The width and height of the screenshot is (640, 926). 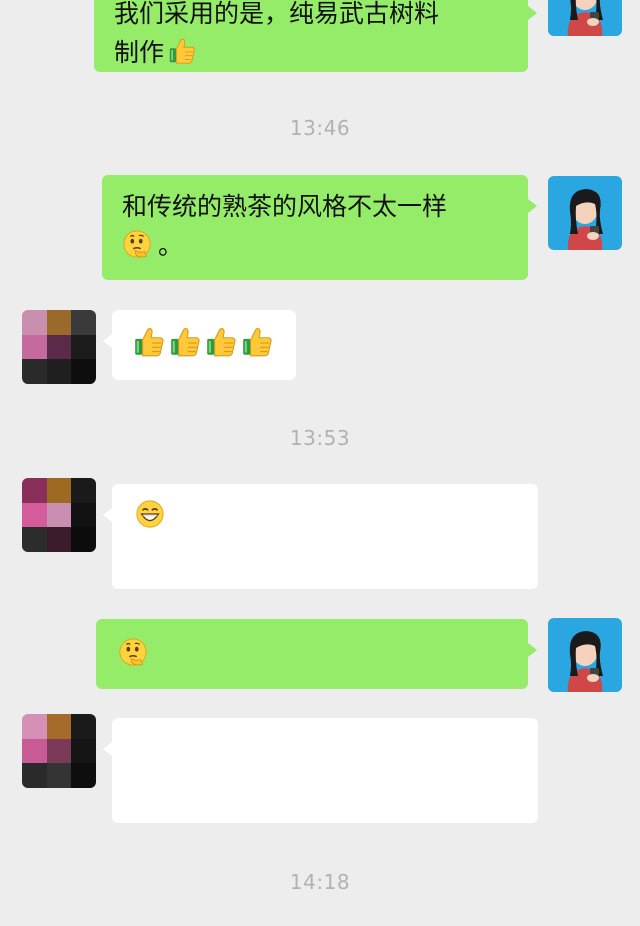 I want to click on timestamp: 13:53, so click(x=320, y=438).